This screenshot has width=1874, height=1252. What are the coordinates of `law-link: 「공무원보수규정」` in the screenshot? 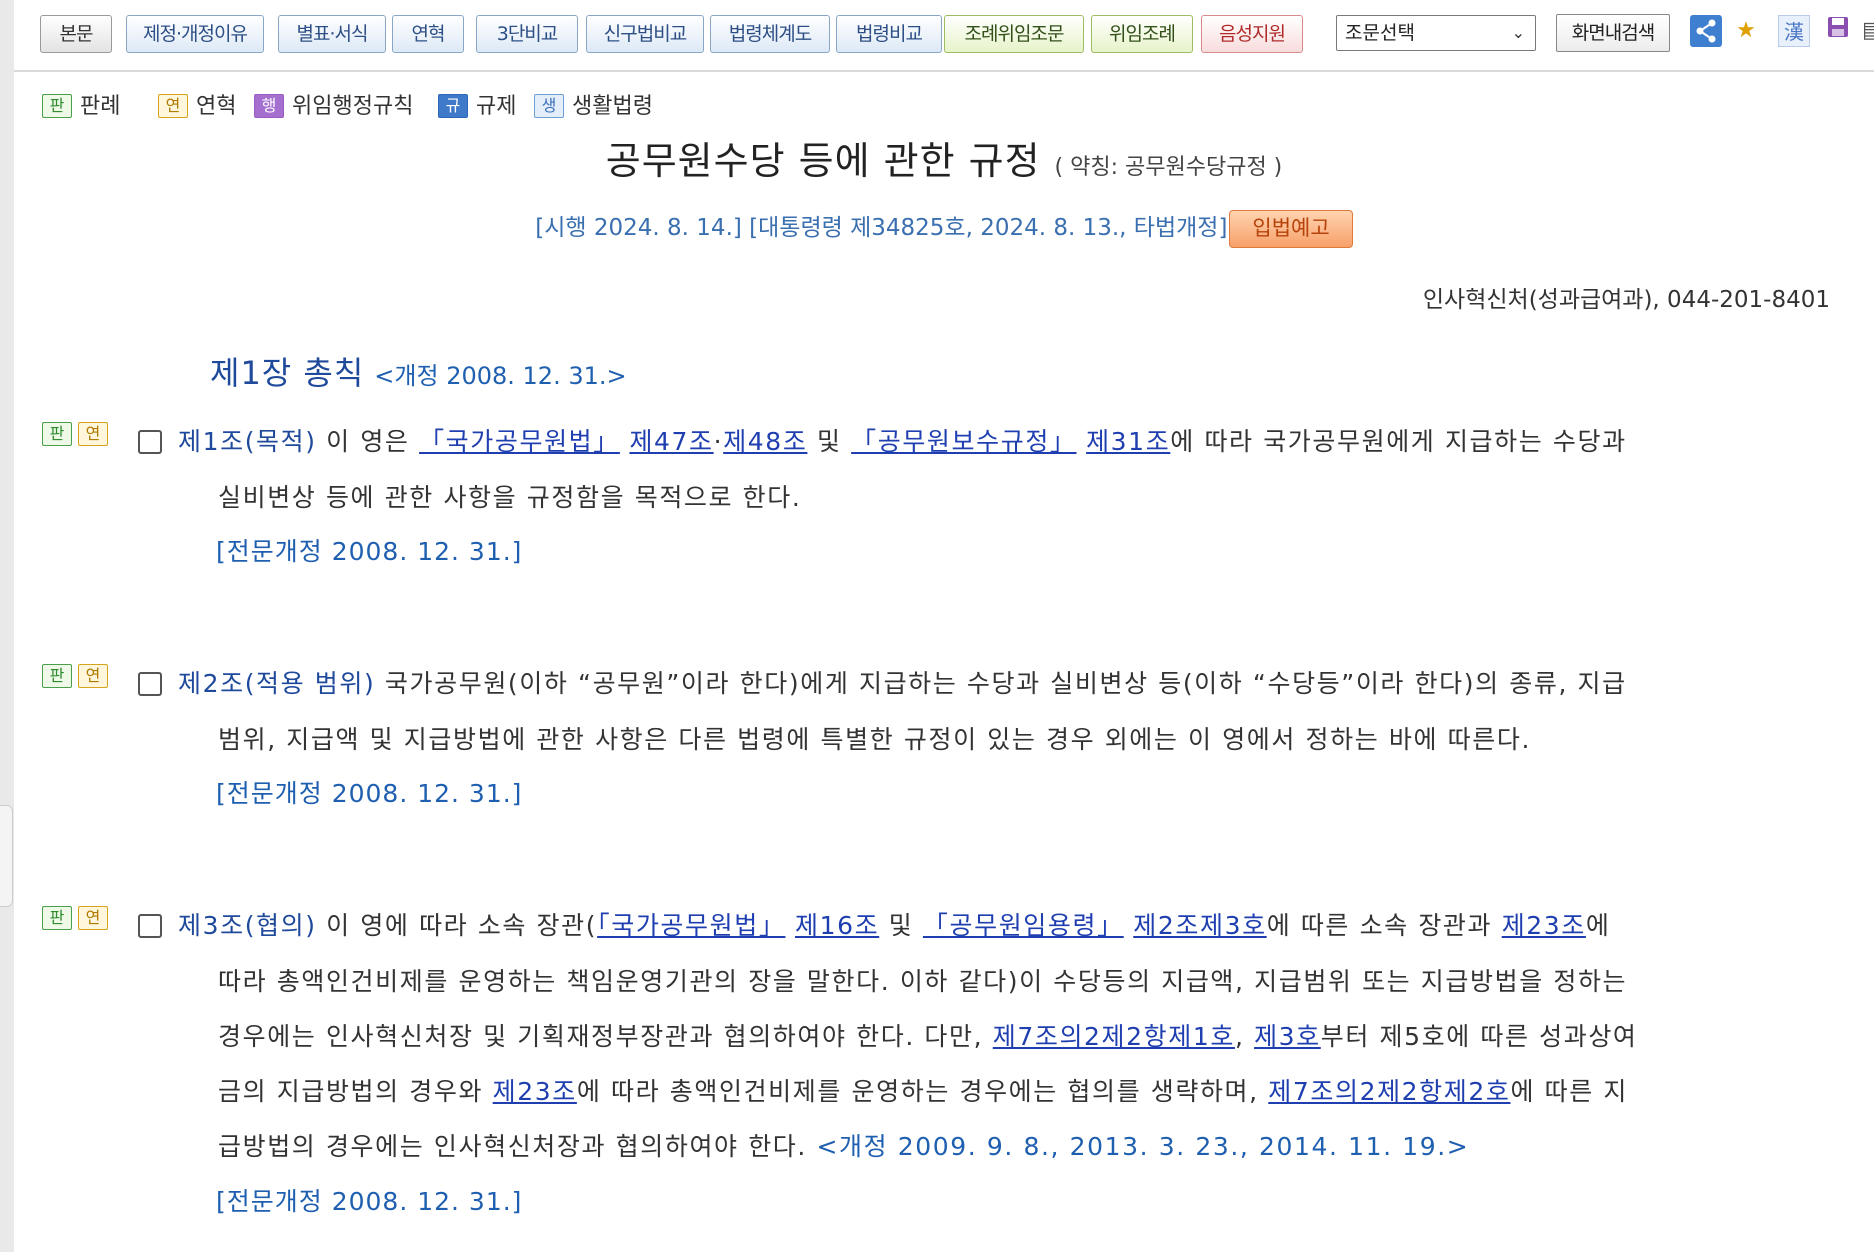 It's located at (963, 441).